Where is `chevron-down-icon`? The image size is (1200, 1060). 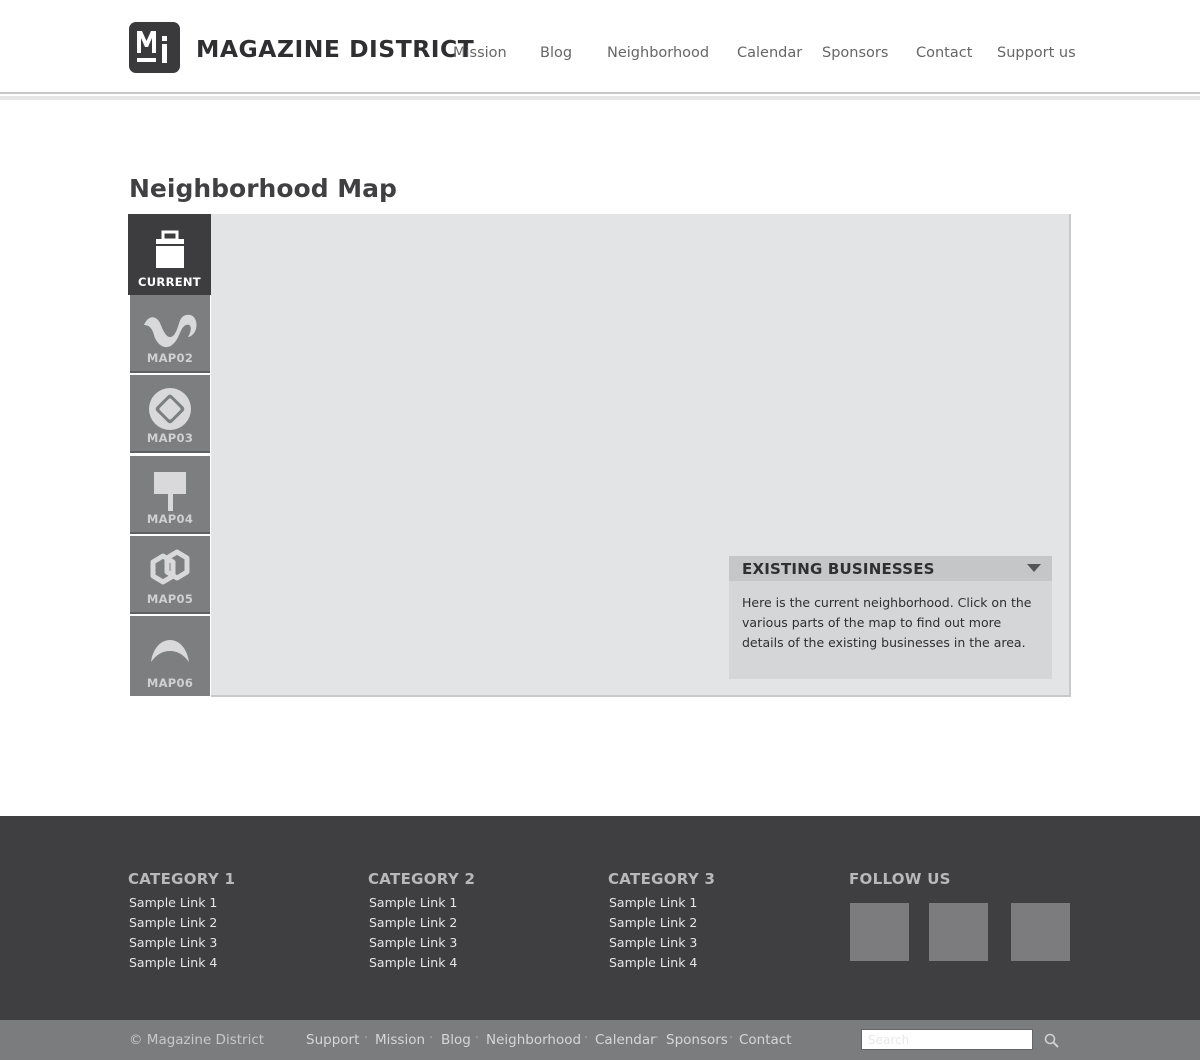
chevron-down-icon is located at coordinates (1034, 568).